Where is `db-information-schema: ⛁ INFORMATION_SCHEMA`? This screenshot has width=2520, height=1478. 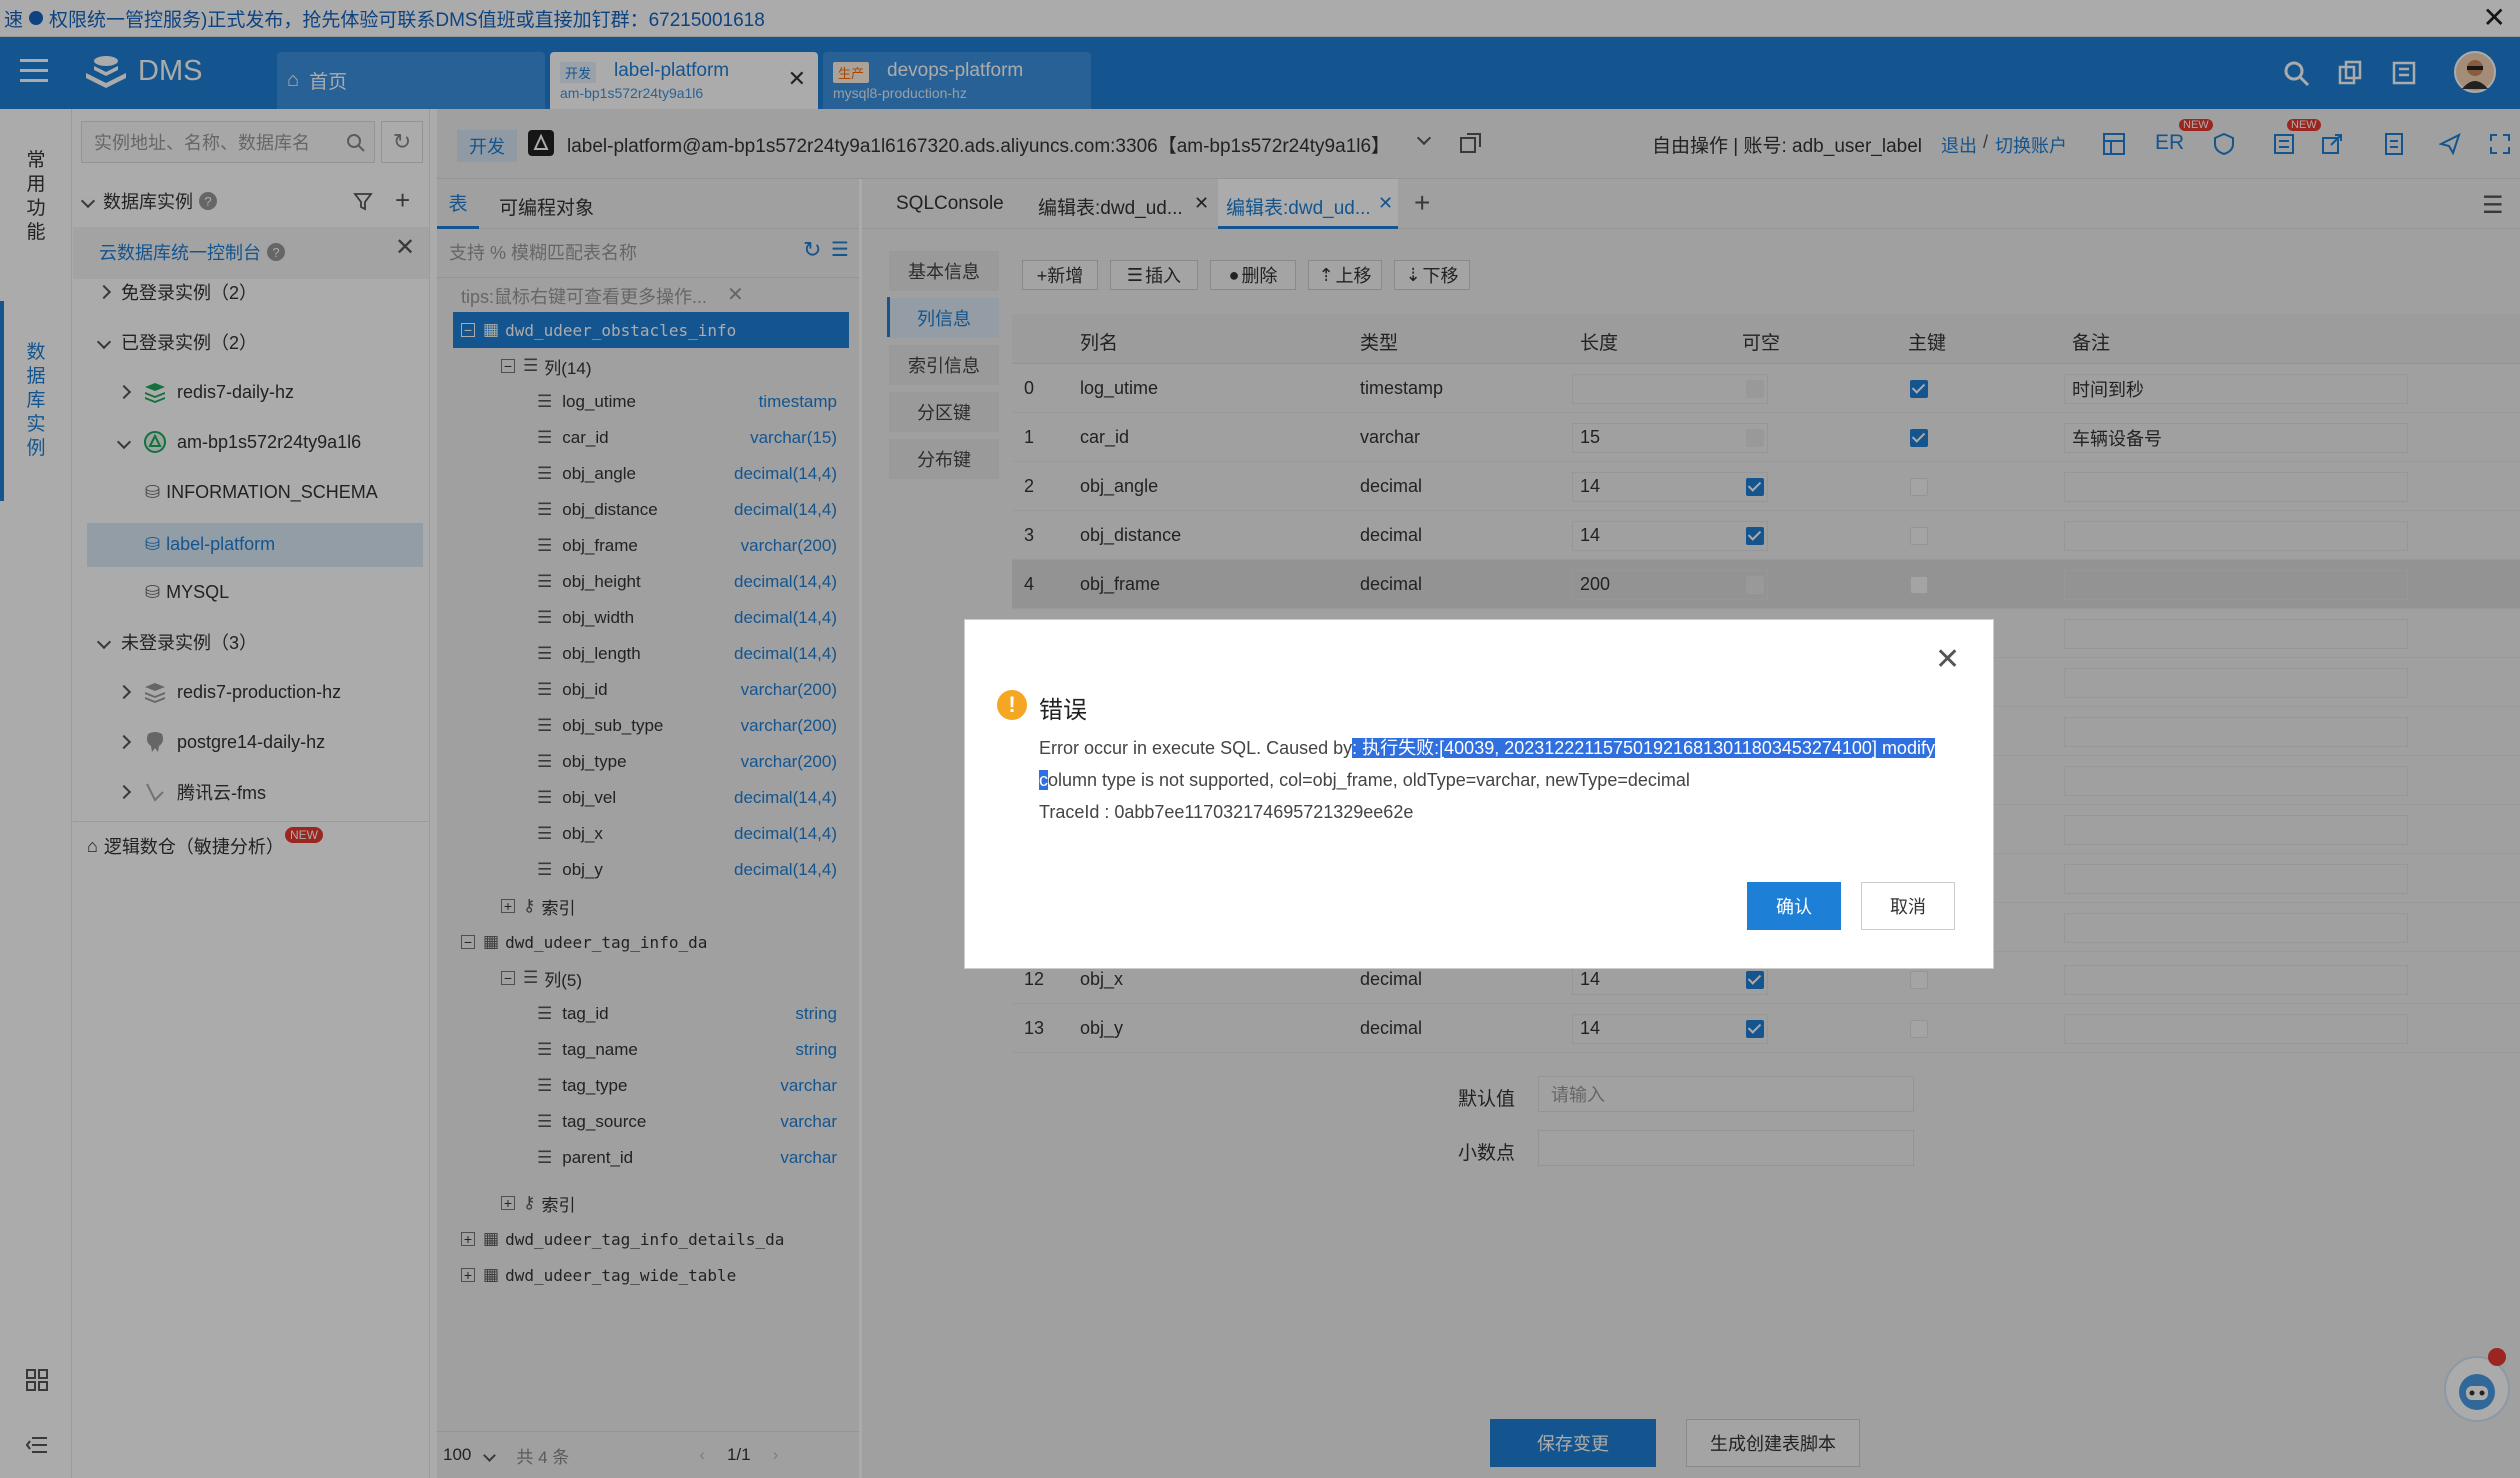 db-information-schema: ⛁ INFORMATION_SCHEMA is located at coordinates (261, 492).